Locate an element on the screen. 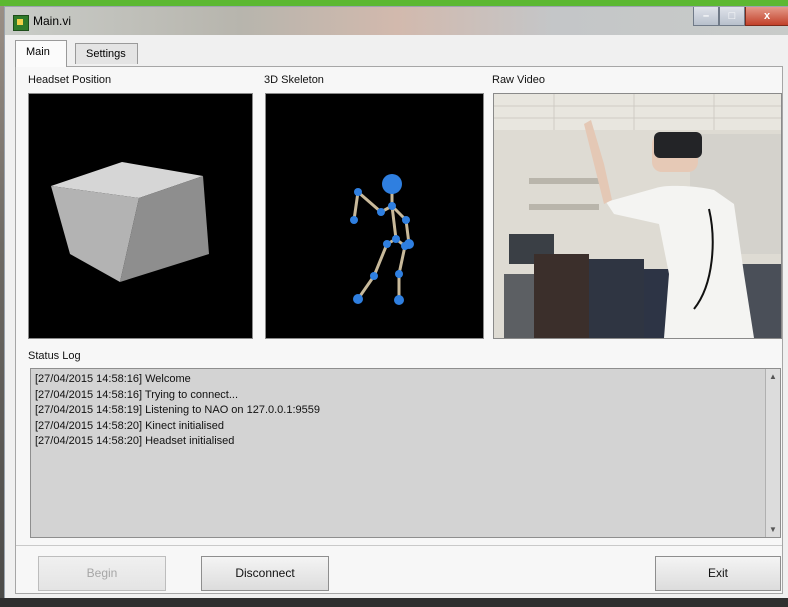 The image size is (788, 607). tab-settings: Settings is located at coordinates (106, 53).